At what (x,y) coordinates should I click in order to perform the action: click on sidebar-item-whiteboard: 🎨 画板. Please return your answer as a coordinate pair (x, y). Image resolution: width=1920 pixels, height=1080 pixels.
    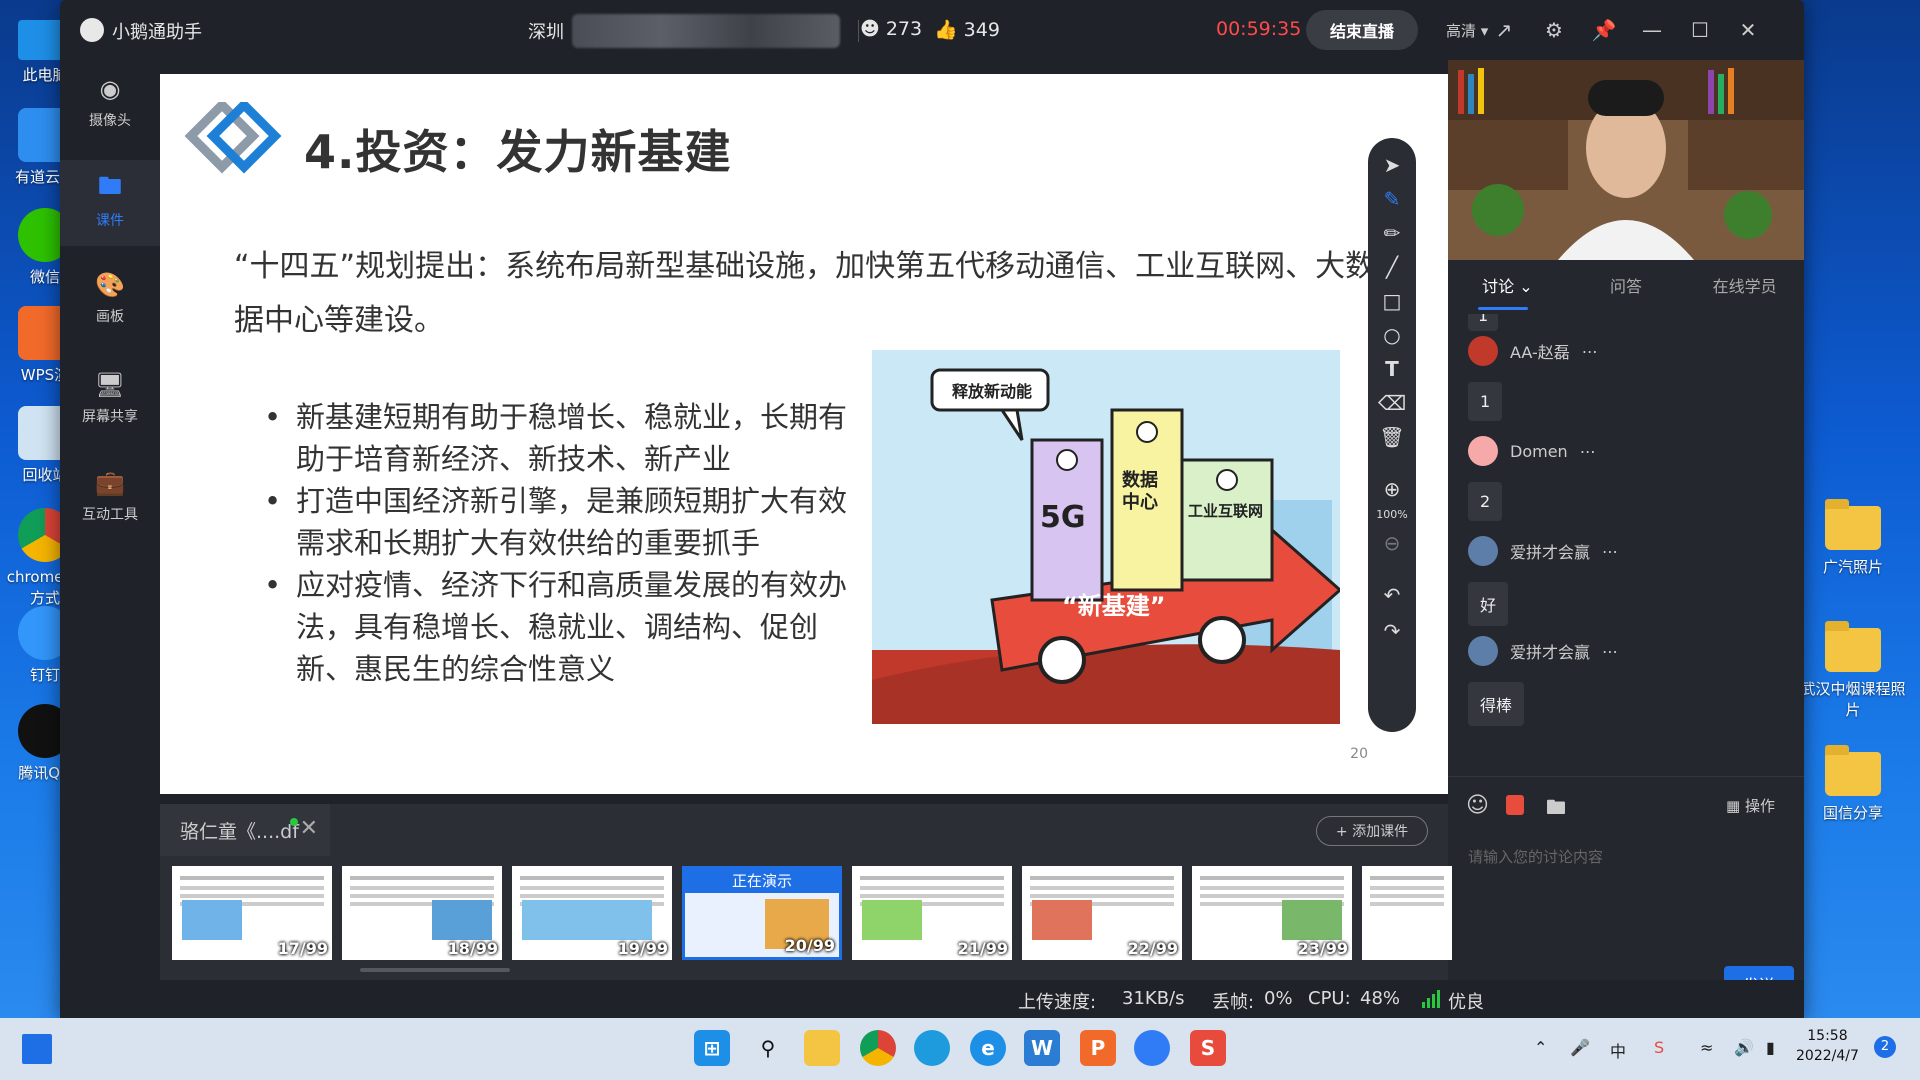
    Looking at the image, I should click on (110, 299).